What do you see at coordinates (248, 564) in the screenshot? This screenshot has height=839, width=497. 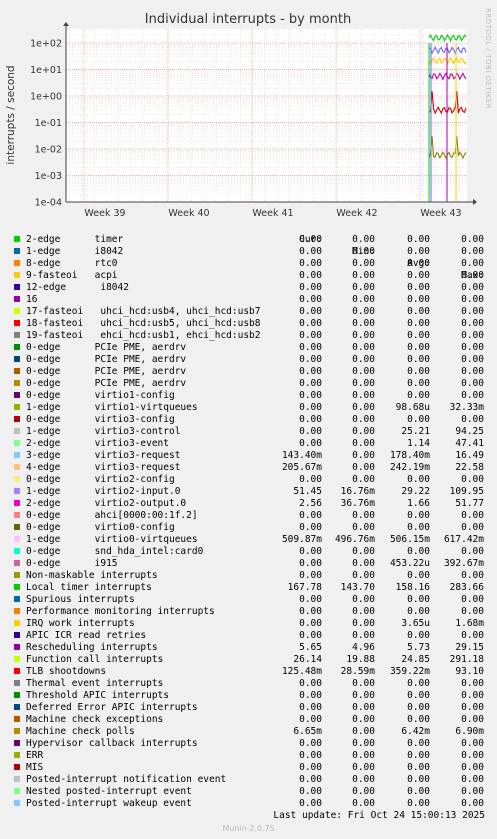 I see `legend-row: 0-edge i915 0.00 0.00 453.22u 392.67m` at bounding box center [248, 564].